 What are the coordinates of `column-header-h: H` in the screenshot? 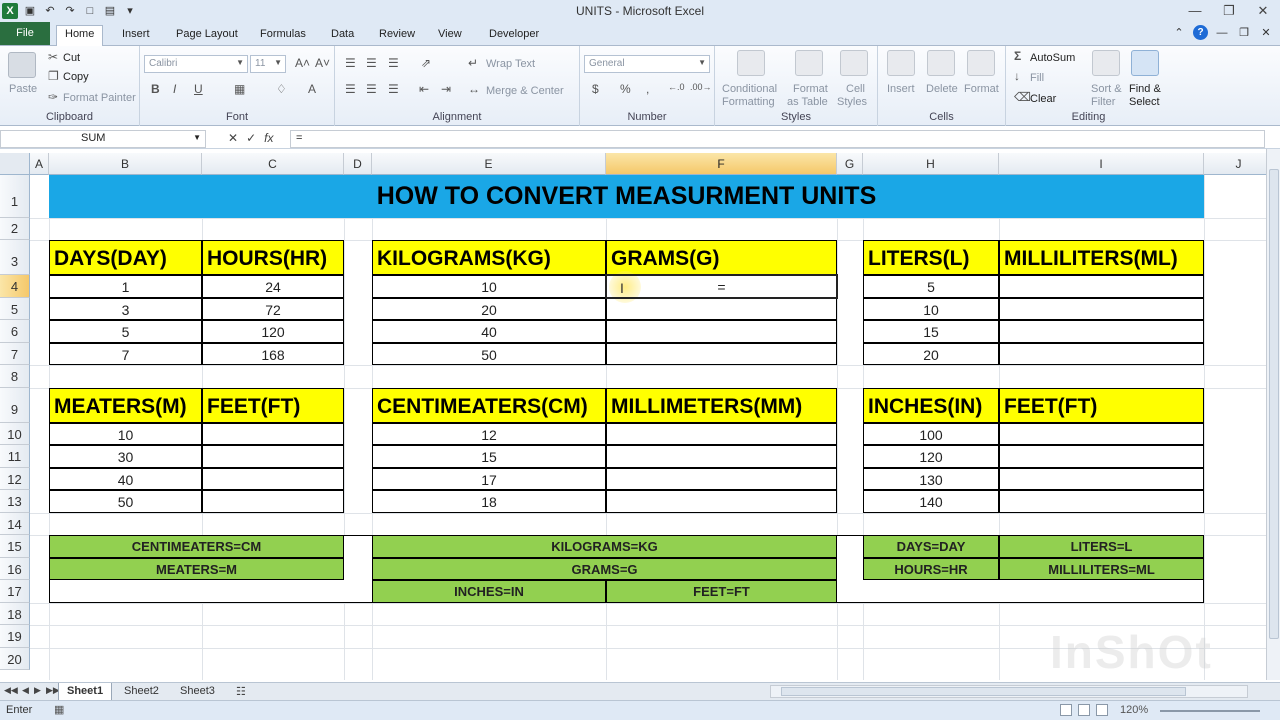 It's located at (931, 164).